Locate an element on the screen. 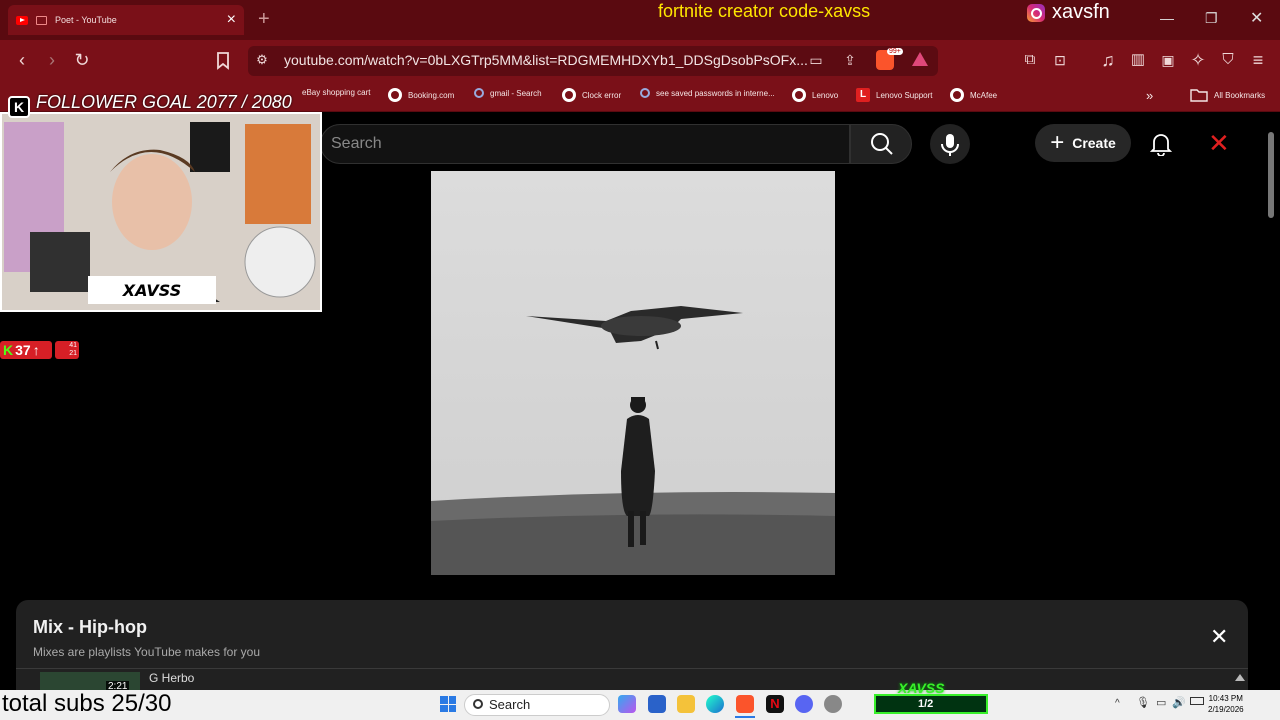  browser-tab: Poet - YouTube × is located at coordinates (126, 20).